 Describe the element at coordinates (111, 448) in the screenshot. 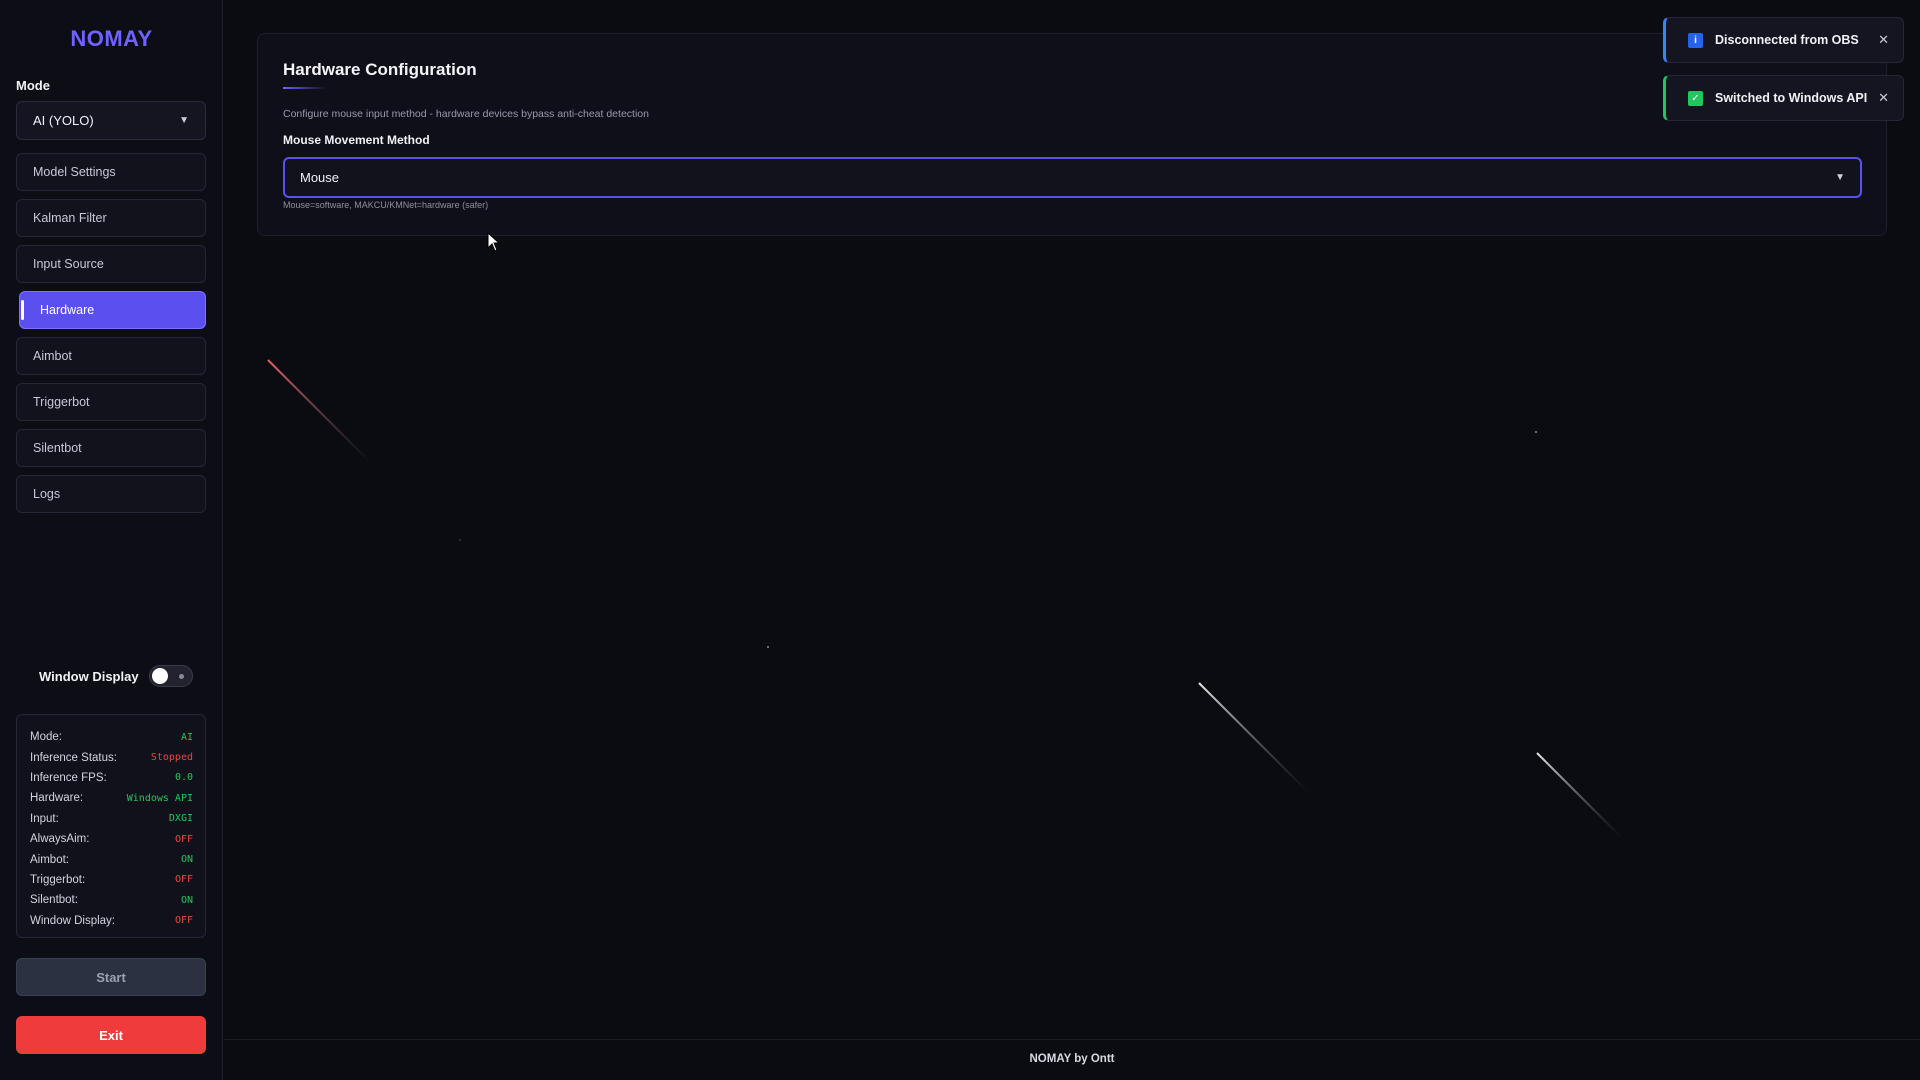

I see `sidebar-item-silentbot: Silentbot` at that location.